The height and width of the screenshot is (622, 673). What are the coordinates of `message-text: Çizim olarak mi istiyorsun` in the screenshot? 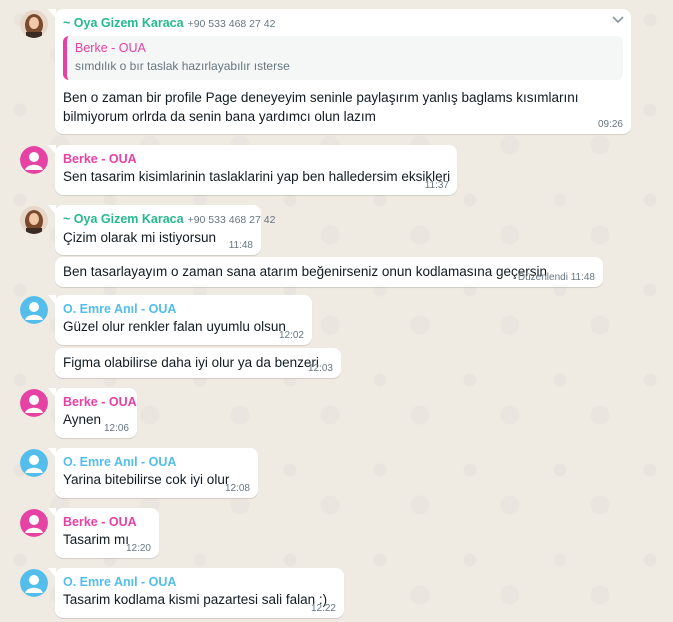 It's located at (140, 237).